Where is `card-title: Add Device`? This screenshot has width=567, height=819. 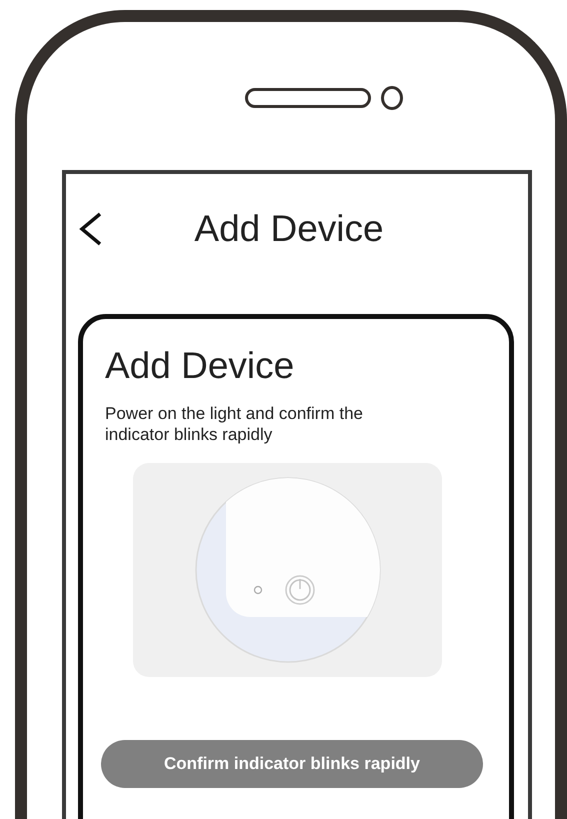
card-title: Add Device is located at coordinates (199, 366).